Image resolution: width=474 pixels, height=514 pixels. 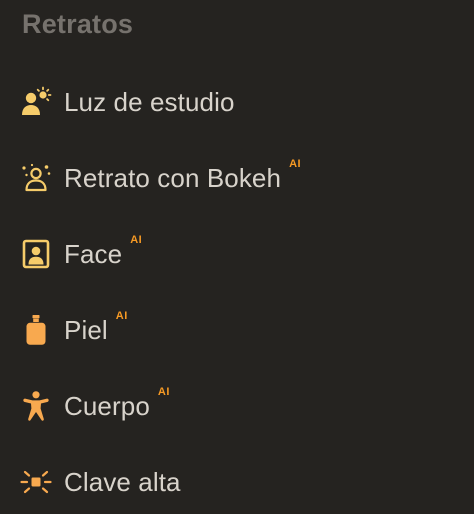 I want to click on menu-item-label: Clave alta, so click(x=122, y=482).